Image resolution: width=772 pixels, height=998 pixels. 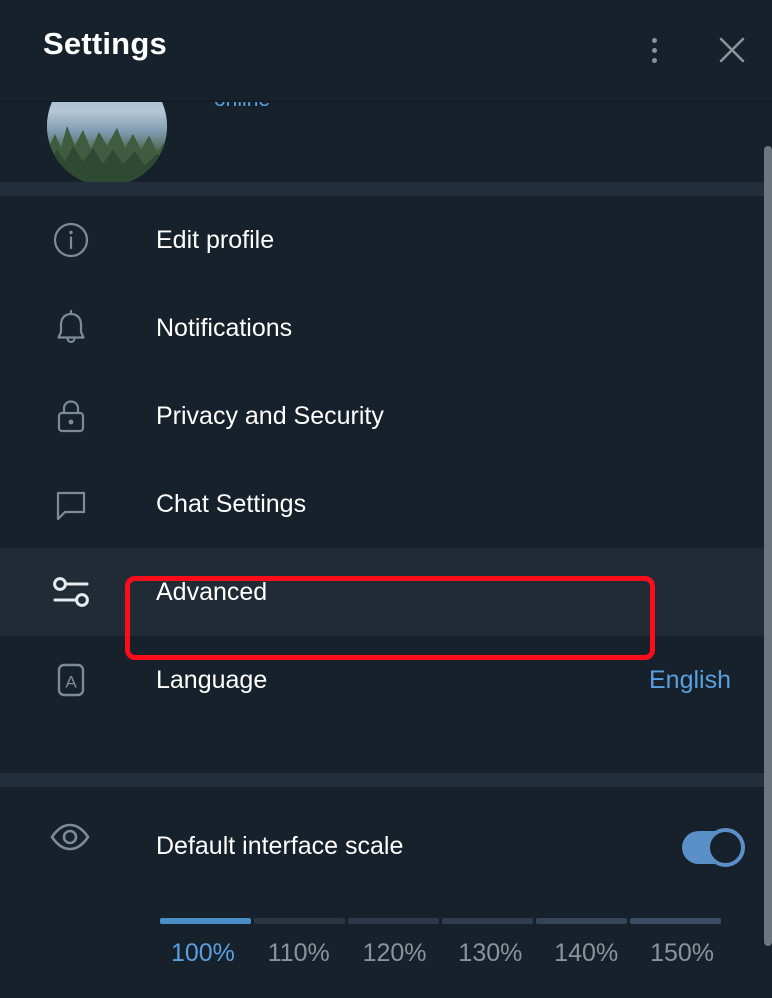 What do you see at coordinates (386, 504) in the screenshot?
I see `menu-item-chat-settings: Chat Settings` at bounding box center [386, 504].